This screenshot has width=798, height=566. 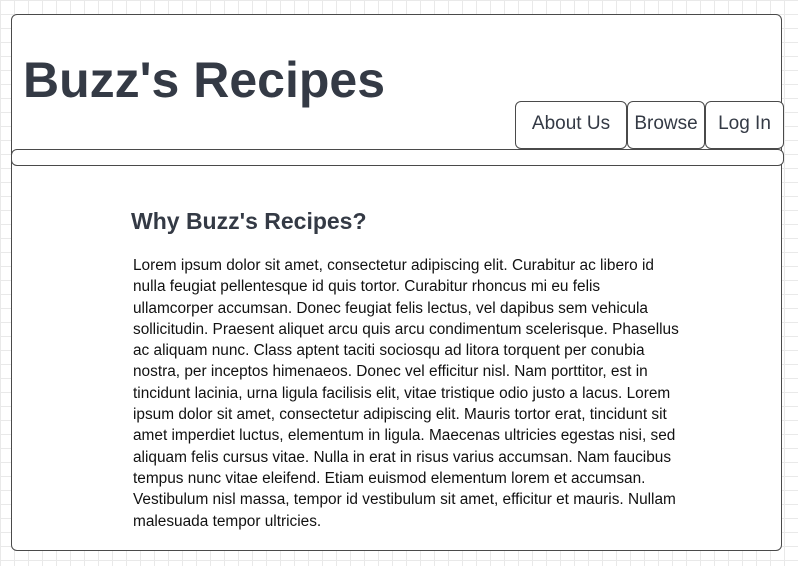 I want to click on site-title: Buzz's Recipes, so click(x=204, y=80).